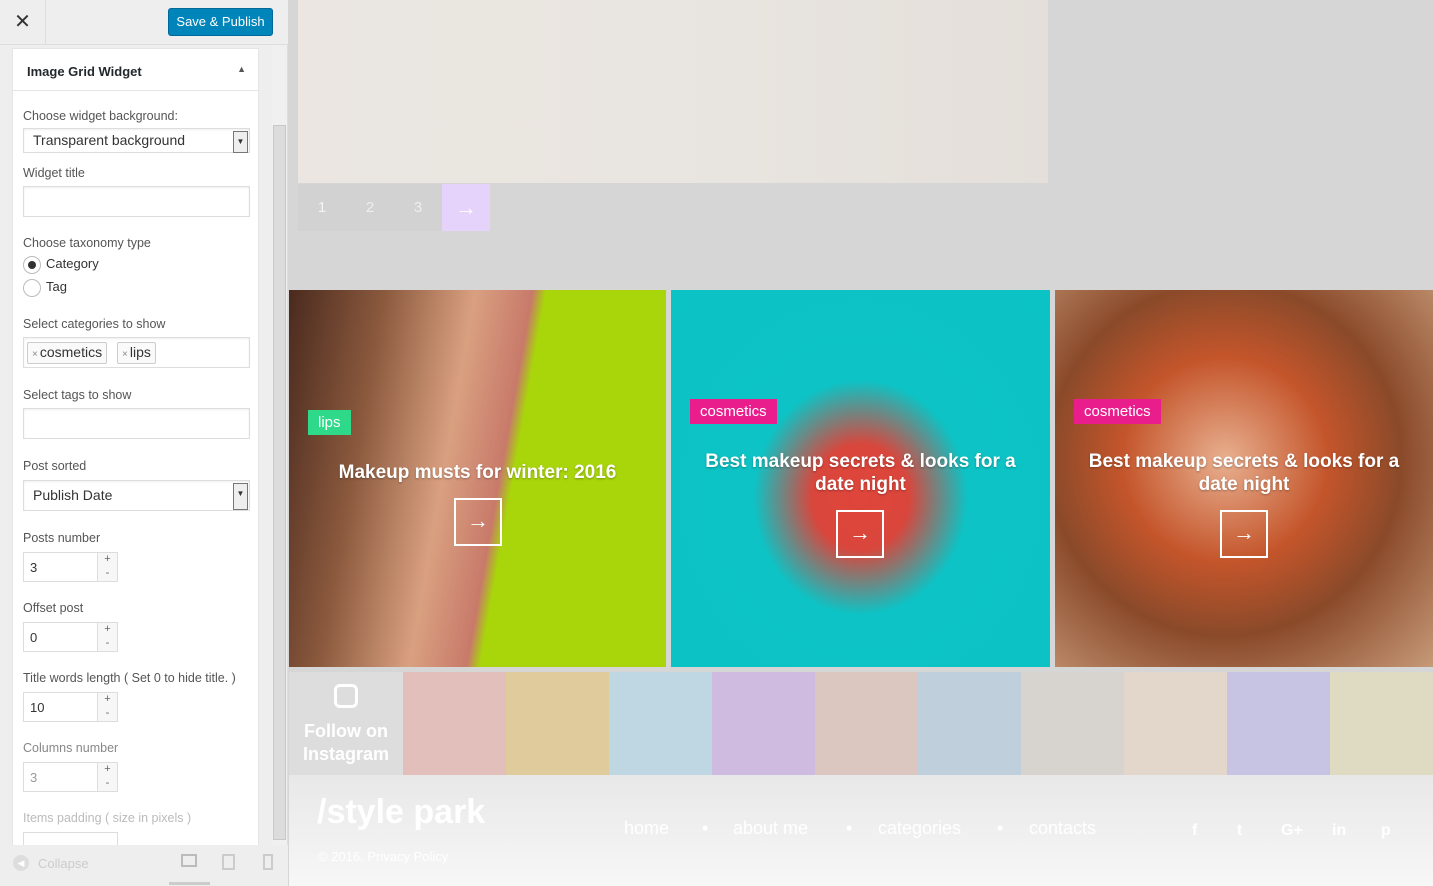 The width and height of the screenshot is (1433, 886). What do you see at coordinates (136, 201) in the screenshot?
I see `widget-title-input` at bounding box center [136, 201].